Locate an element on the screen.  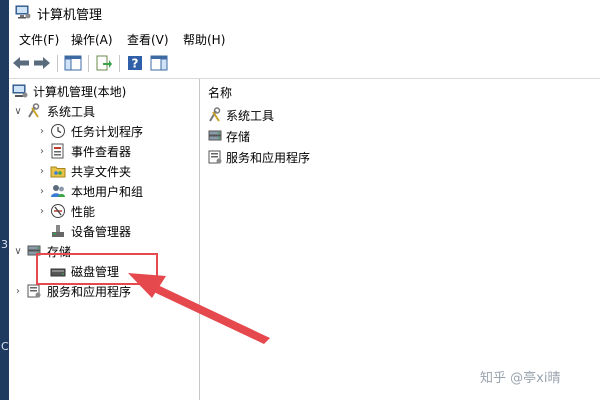
tree-item-event-viewer: › 事件查看器 is located at coordinates (83, 151).